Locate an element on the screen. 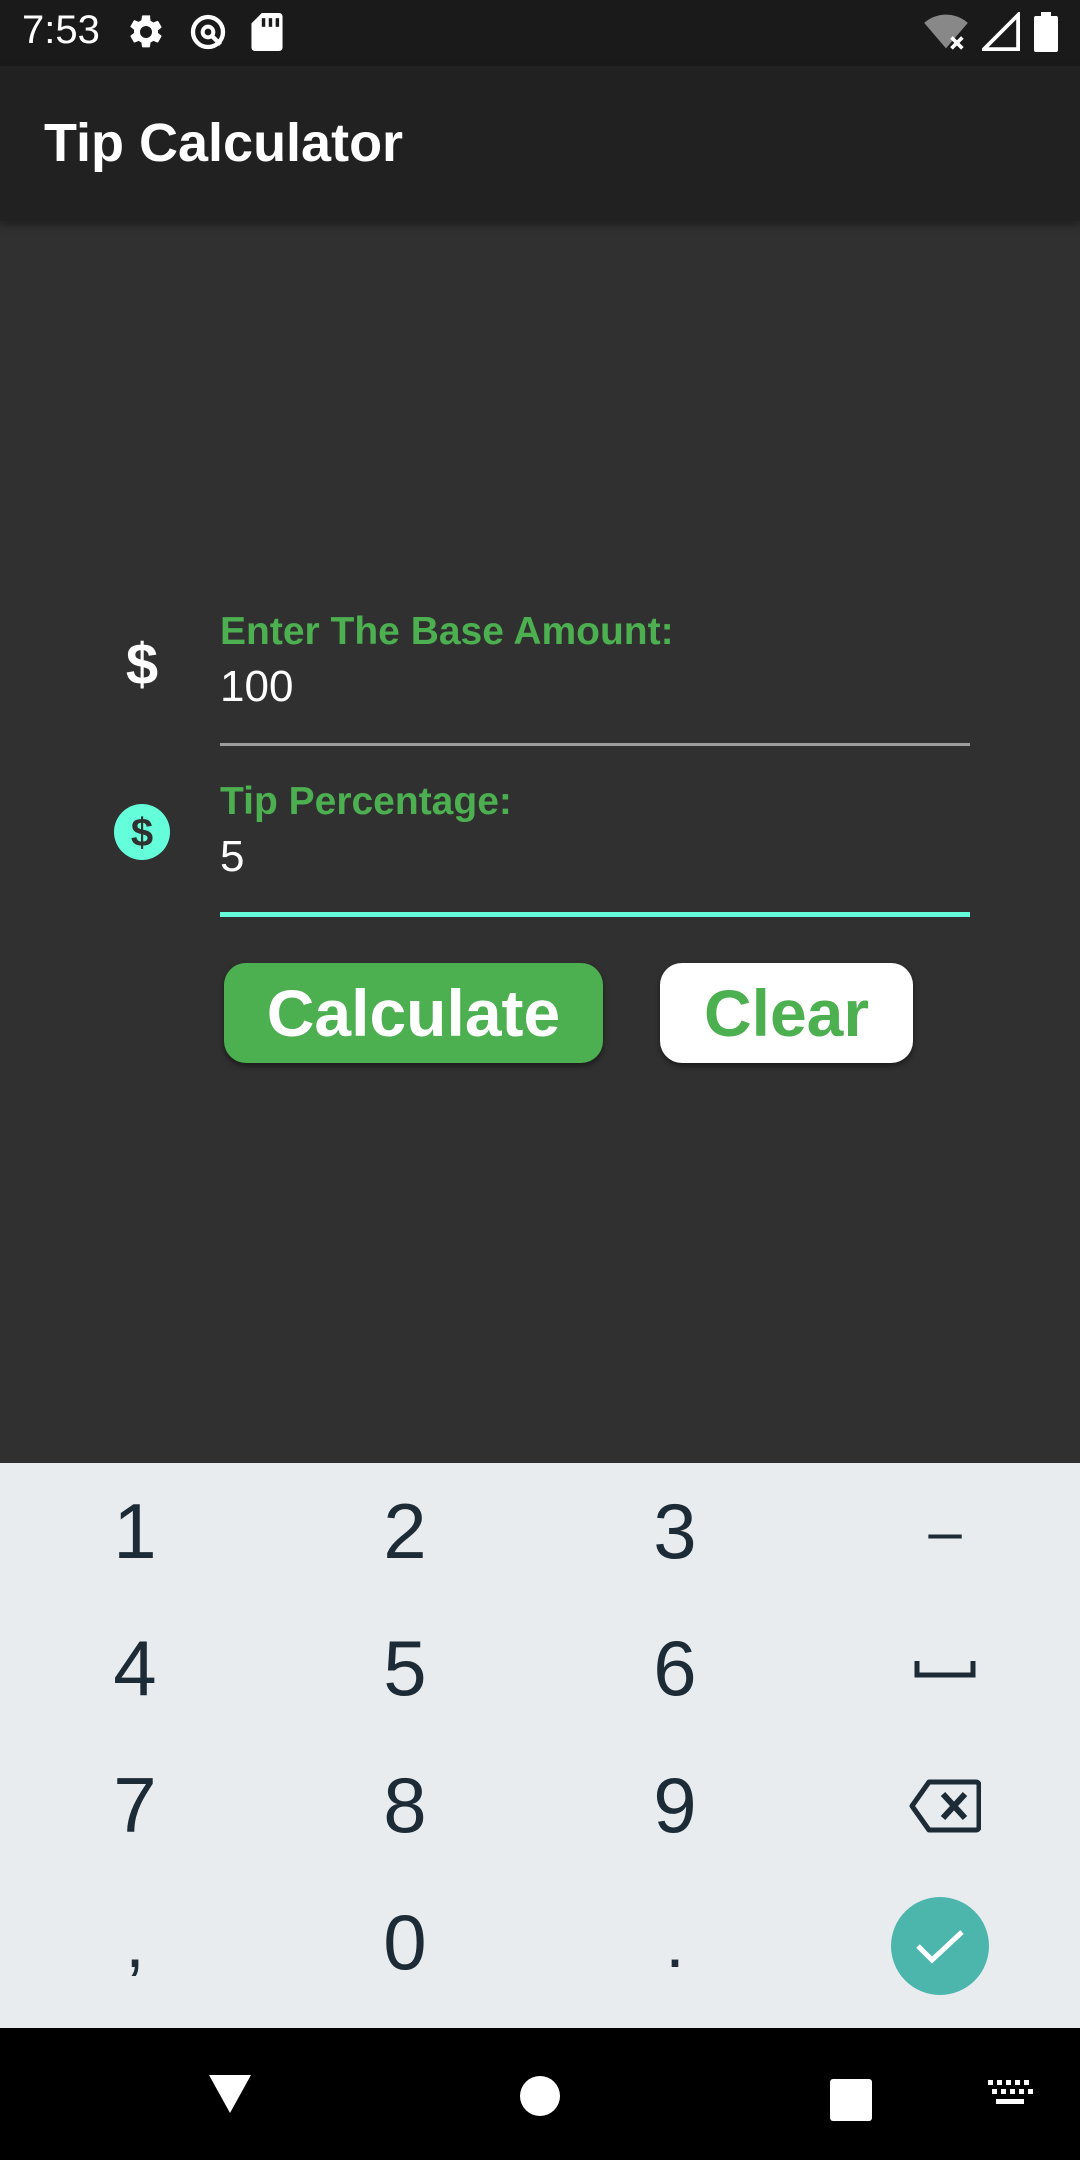  space-icon is located at coordinates (945, 1668).